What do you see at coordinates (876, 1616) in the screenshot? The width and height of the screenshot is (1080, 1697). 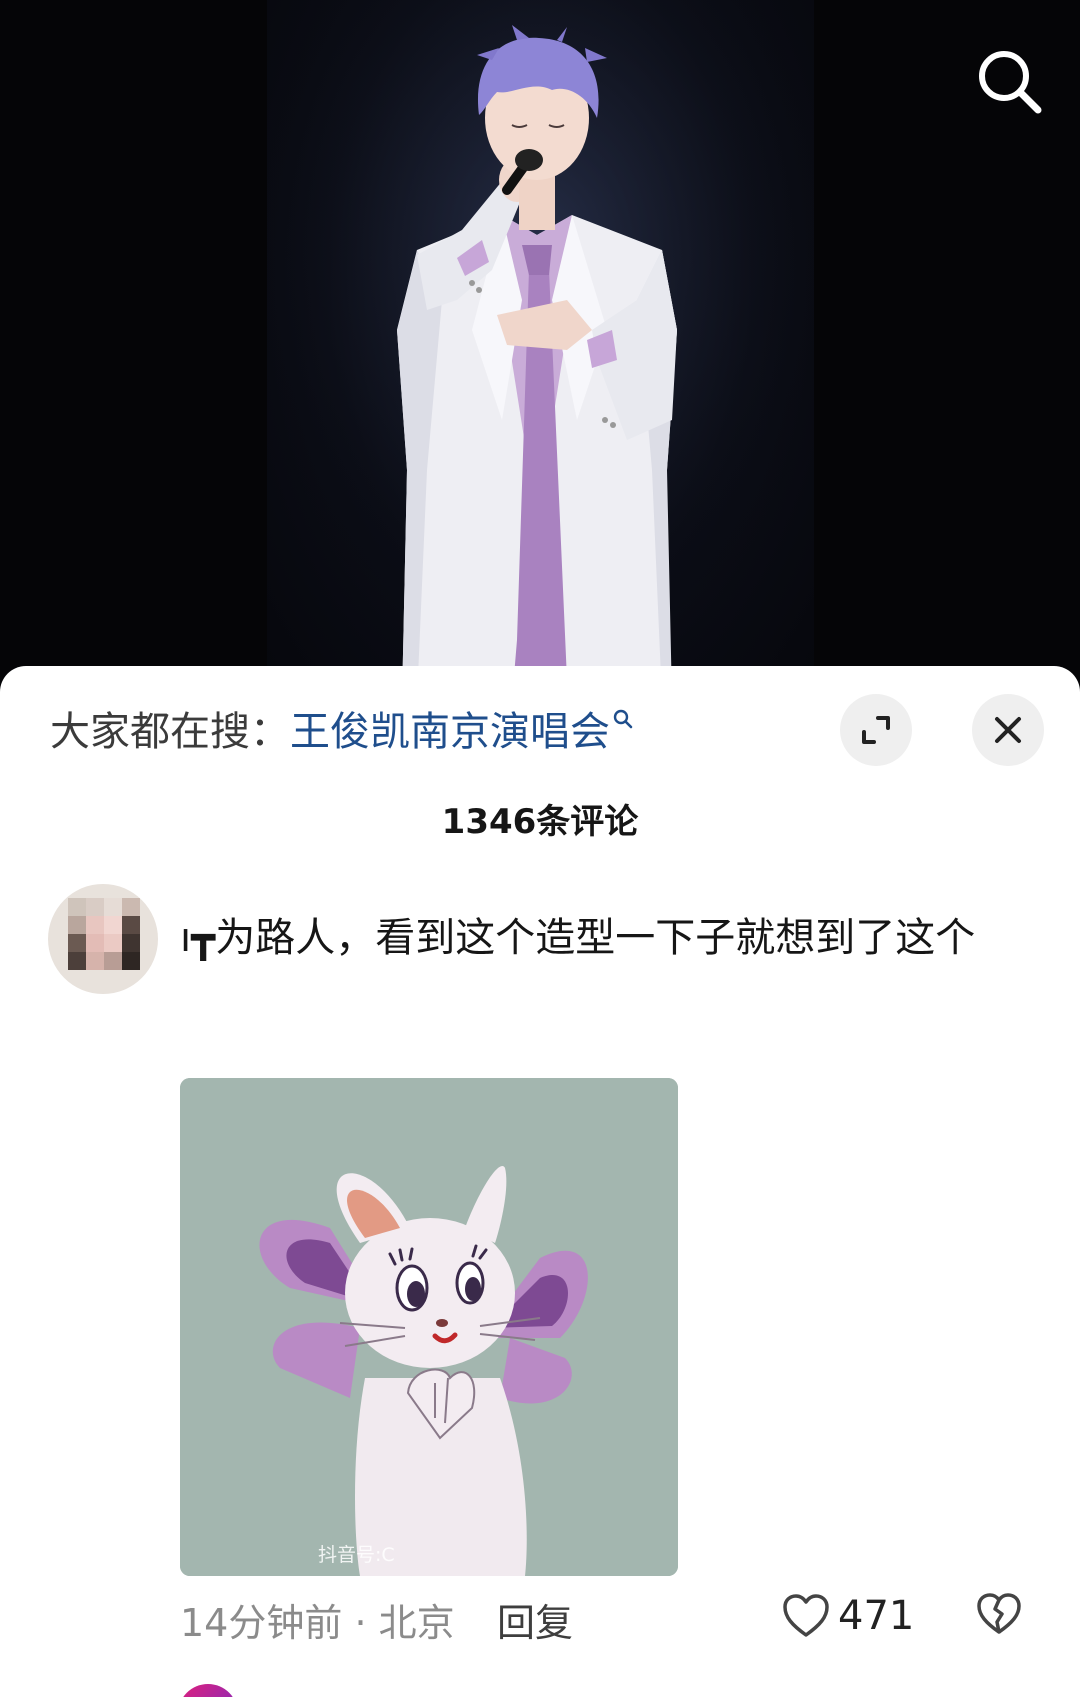 I see `like-count: 471` at bounding box center [876, 1616].